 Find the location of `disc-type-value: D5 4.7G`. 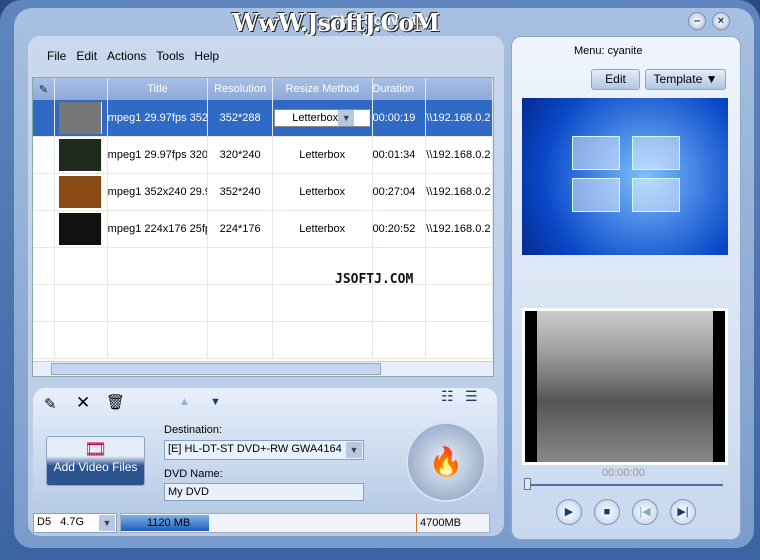

disc-type-value: D5 4.7G is located at coordinates (61, 522).